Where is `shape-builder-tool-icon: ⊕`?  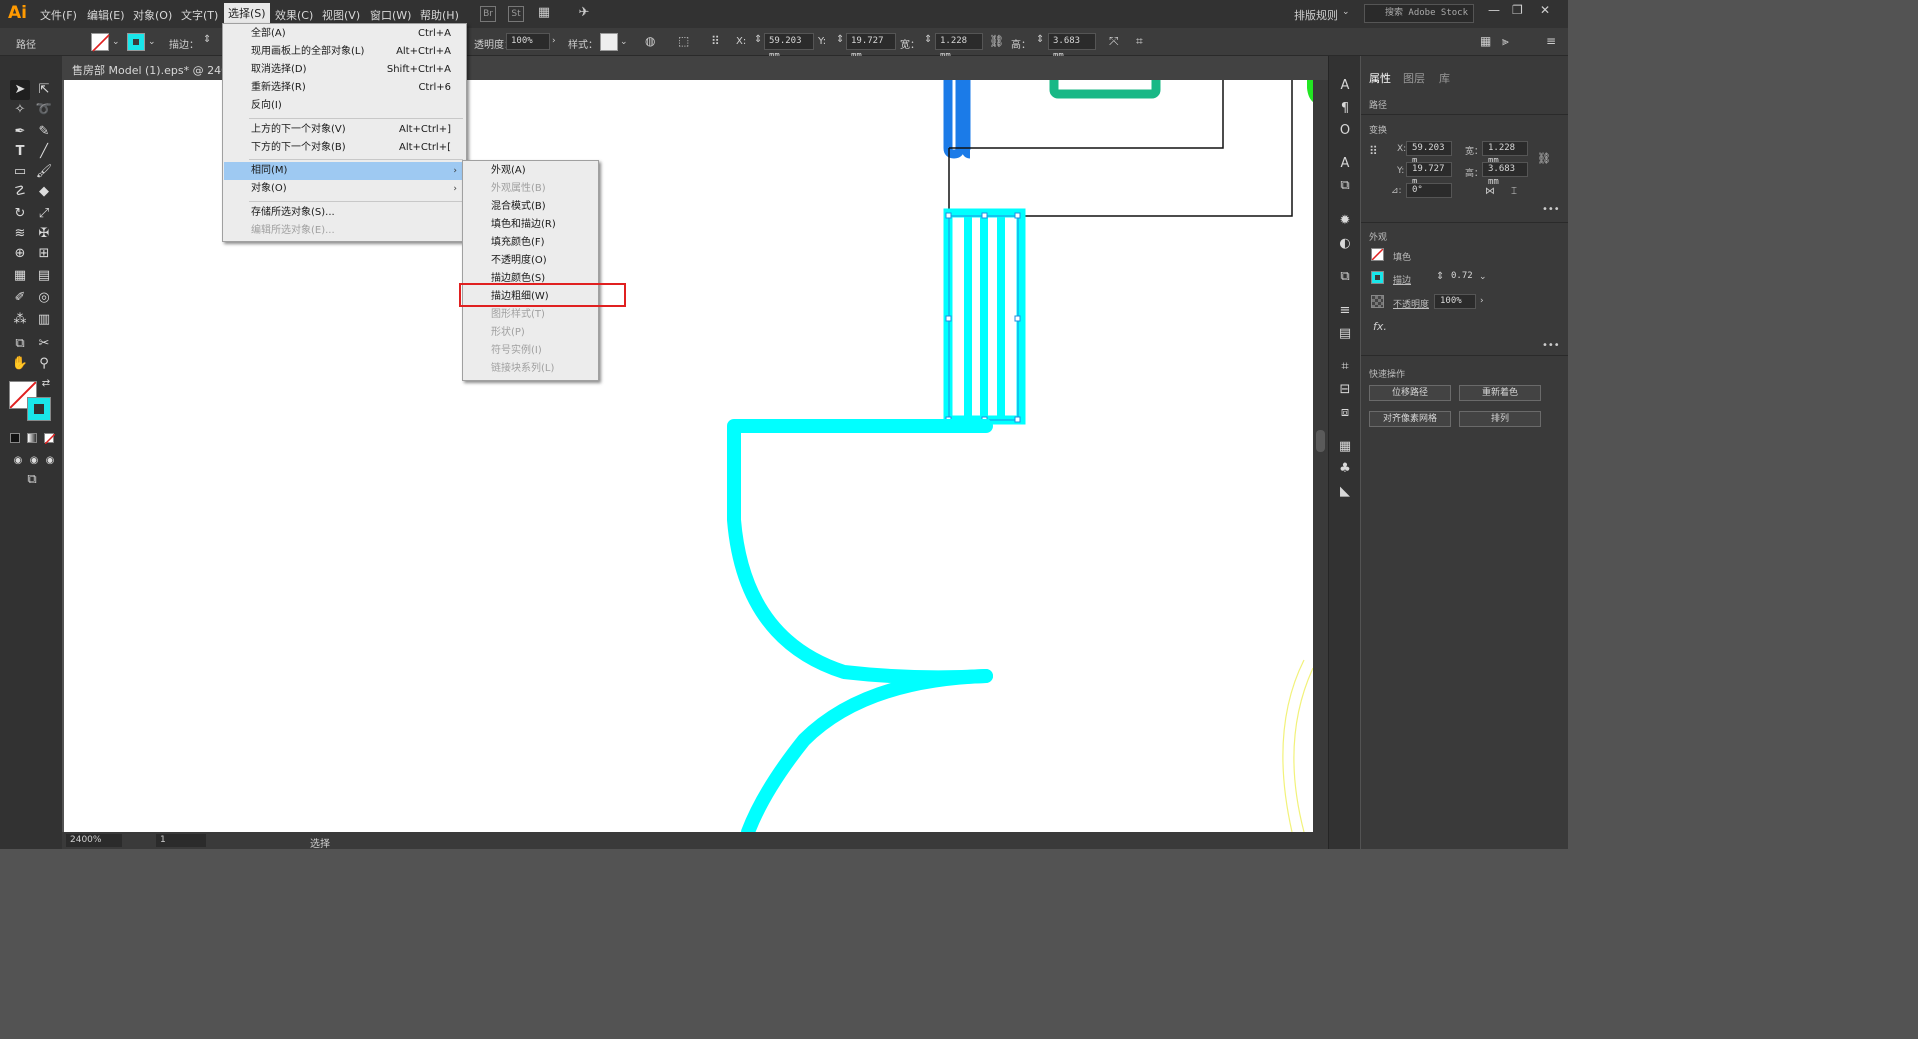 shape-builder-tool-icon: ⊕ is located at coordinates (20, 254).